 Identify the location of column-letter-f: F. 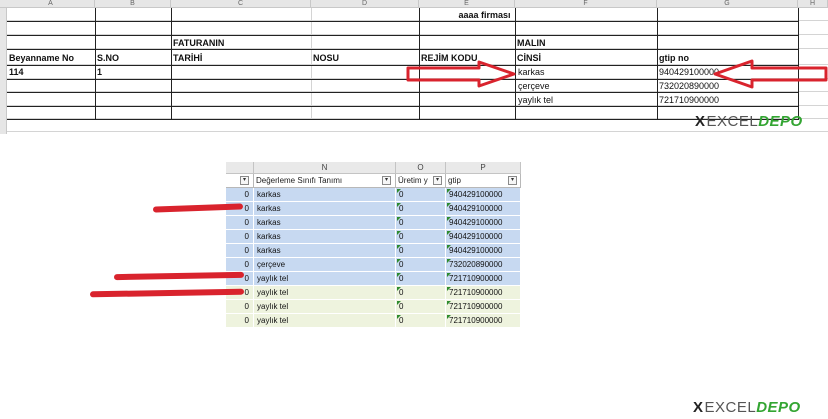
(586, 4).